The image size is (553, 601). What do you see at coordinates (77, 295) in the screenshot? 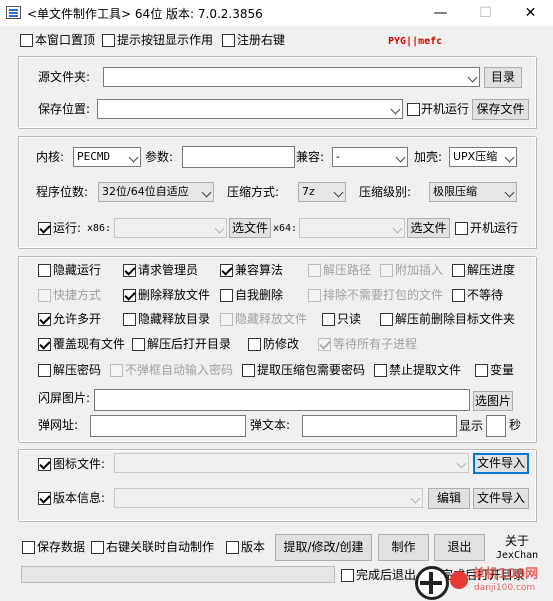
I see `shortcut-label: 快捷方式` at bounding box center [77, 295].